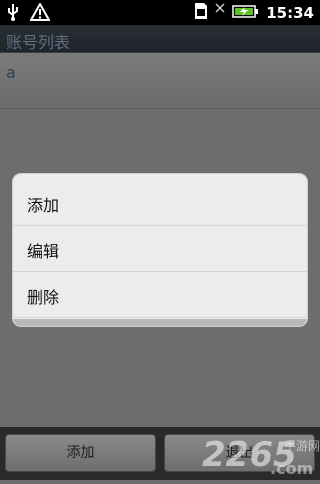  What do you see at coordinates (11, 72) in the screenshot?
I see `list-item-label: a` at bounding box center [11, 72].